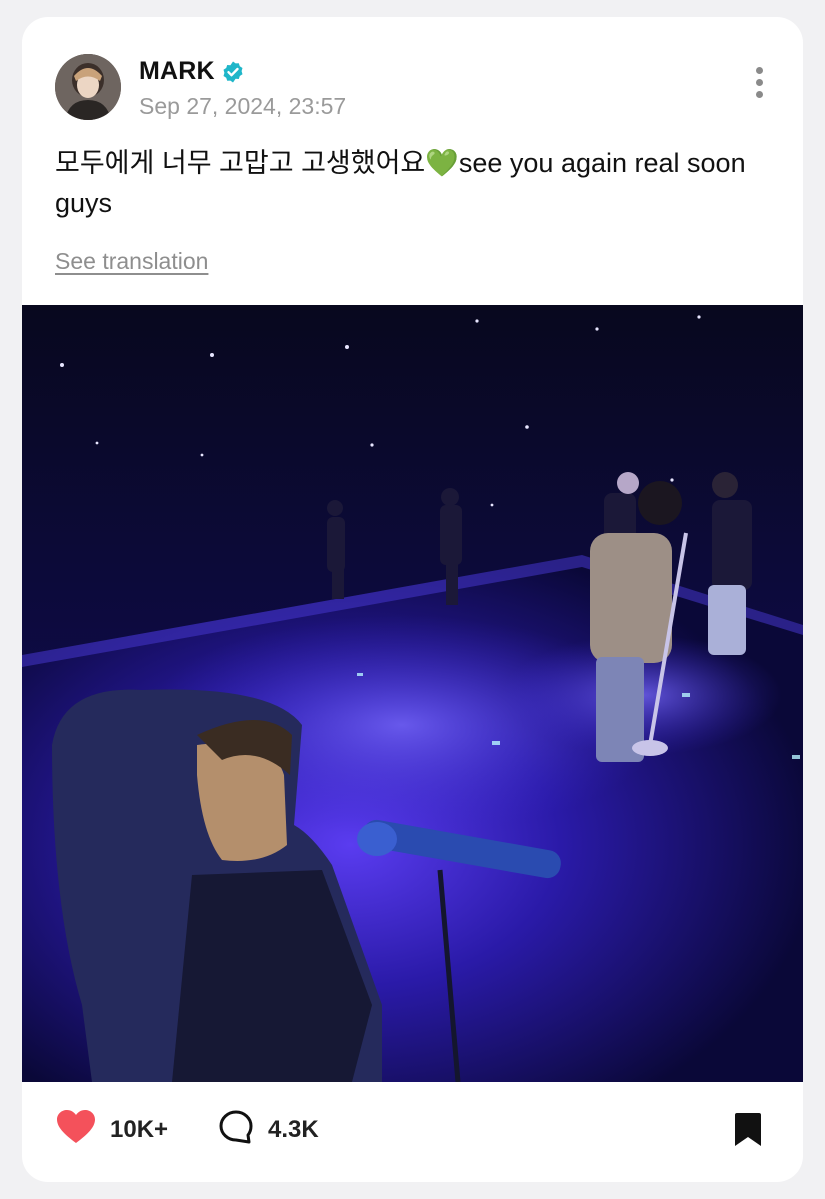  I want to click on see-translation-link: See translation, so click(131, 261).